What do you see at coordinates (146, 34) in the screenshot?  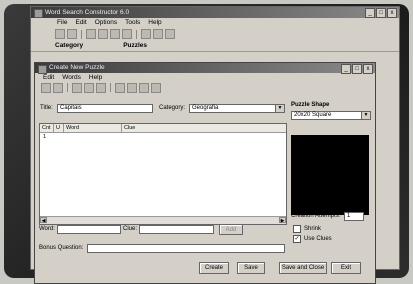 I see `play-icon` at bounding box center [146, 34].